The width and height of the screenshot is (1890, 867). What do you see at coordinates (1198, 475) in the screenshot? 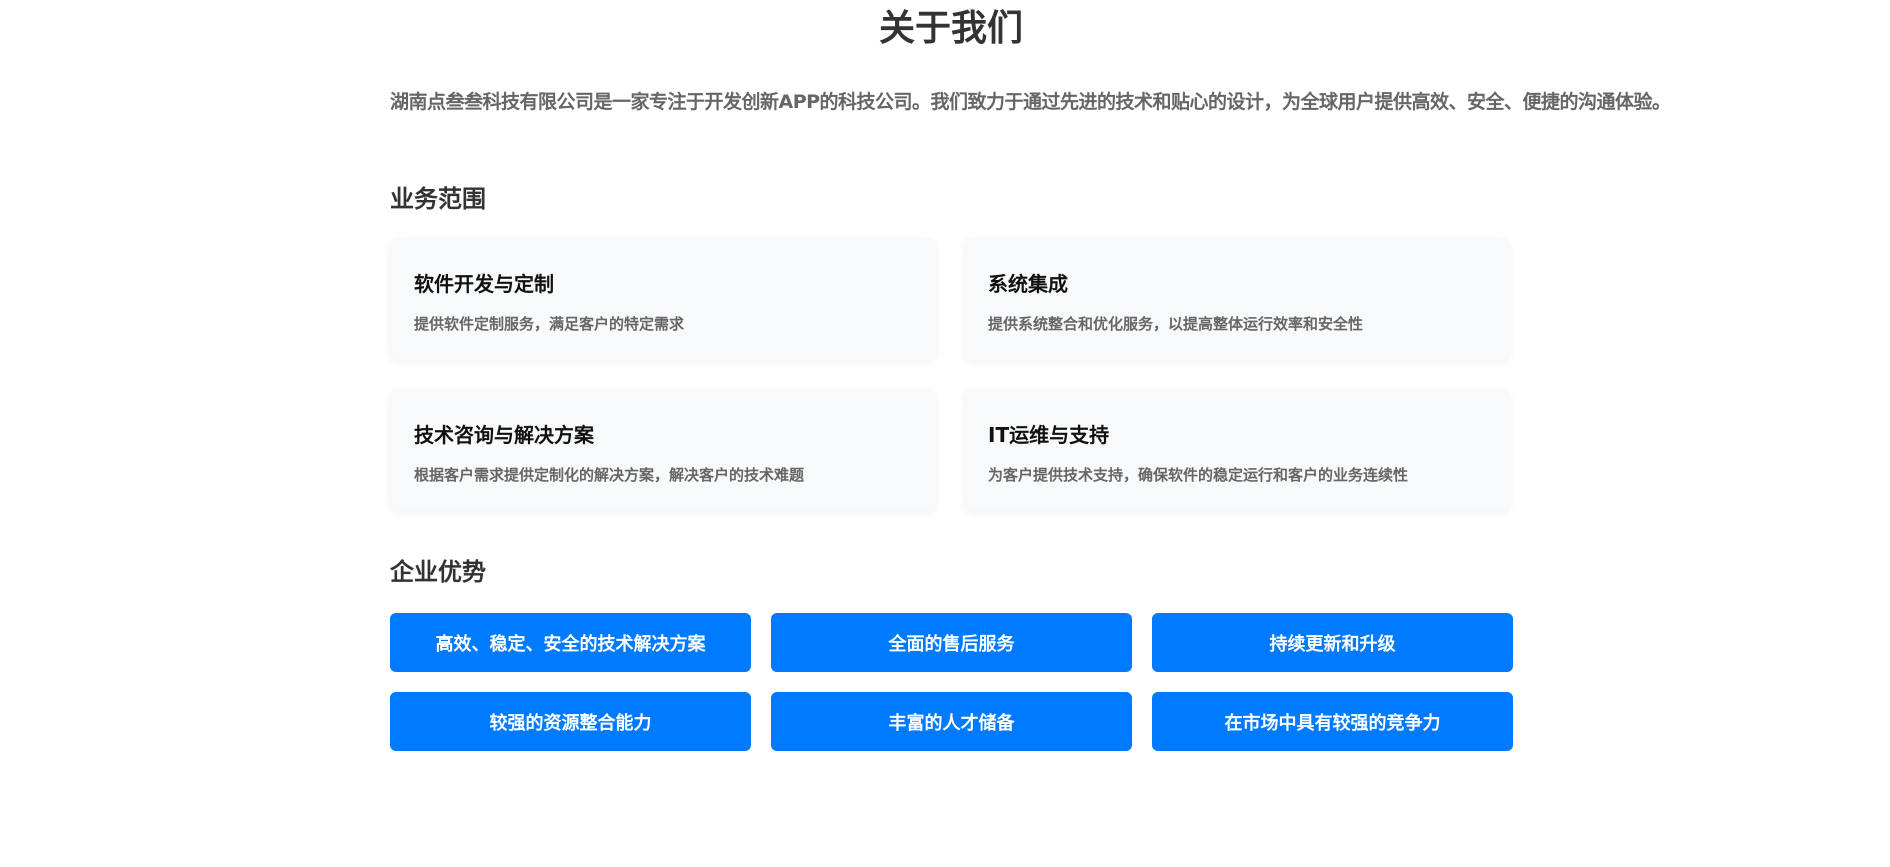
I see `business-card-desc: 为客户提供技术支持，确保软件的稳定运行和客户的业务连续性` at bounding box center [1198, 475].